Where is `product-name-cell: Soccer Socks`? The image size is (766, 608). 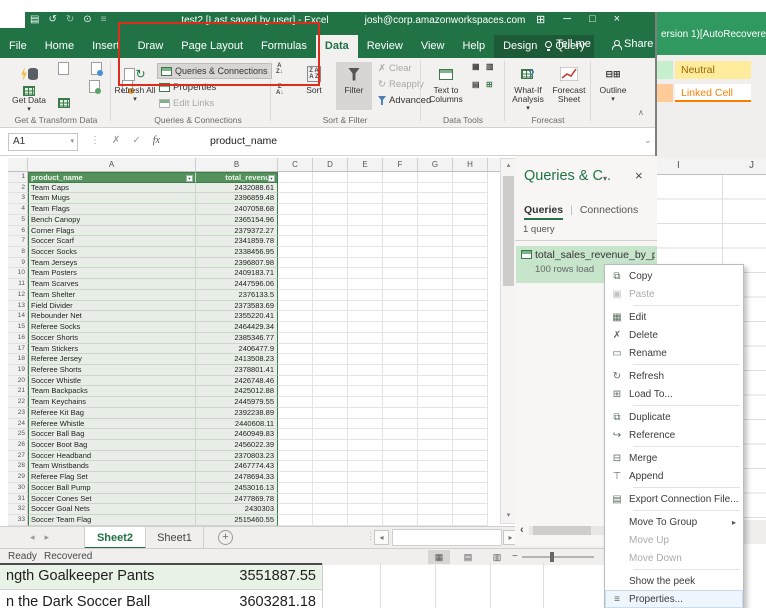 product-name-cell: Soccer Socks is located at coordinates (112, 252).